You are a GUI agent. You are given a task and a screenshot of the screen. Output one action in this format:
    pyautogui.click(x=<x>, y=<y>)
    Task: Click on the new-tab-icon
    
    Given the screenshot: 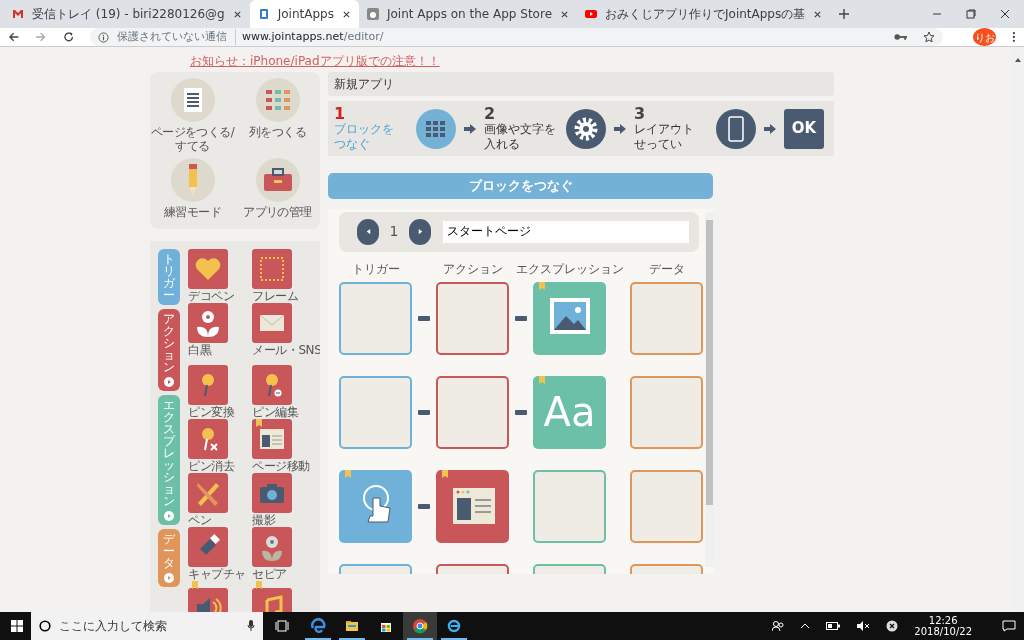 What is the action you would take?
    pyautogui.click(x=844, y=14)
    